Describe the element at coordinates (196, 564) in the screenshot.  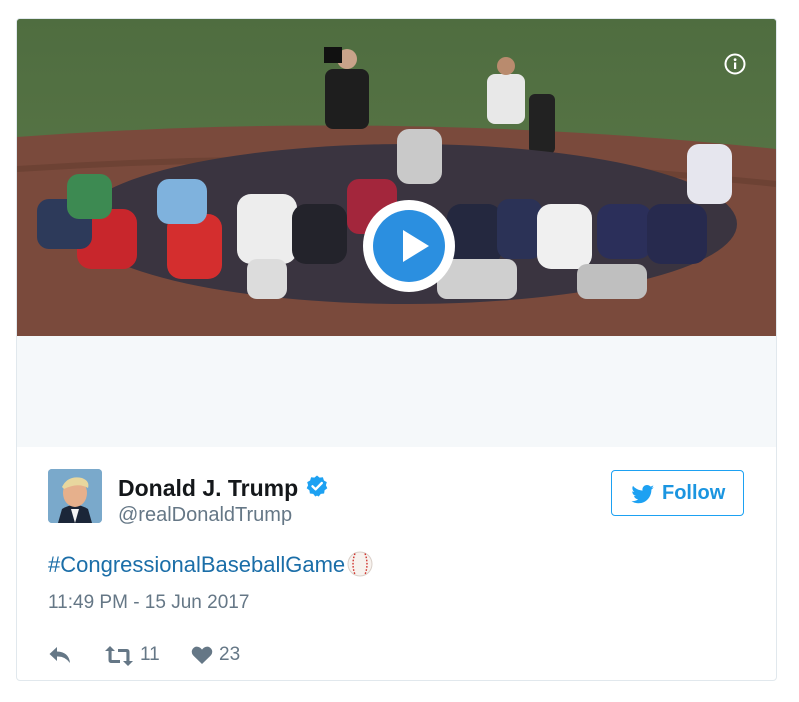
I see `hashtag-link: #CongressionalBaseballGame` at that location.